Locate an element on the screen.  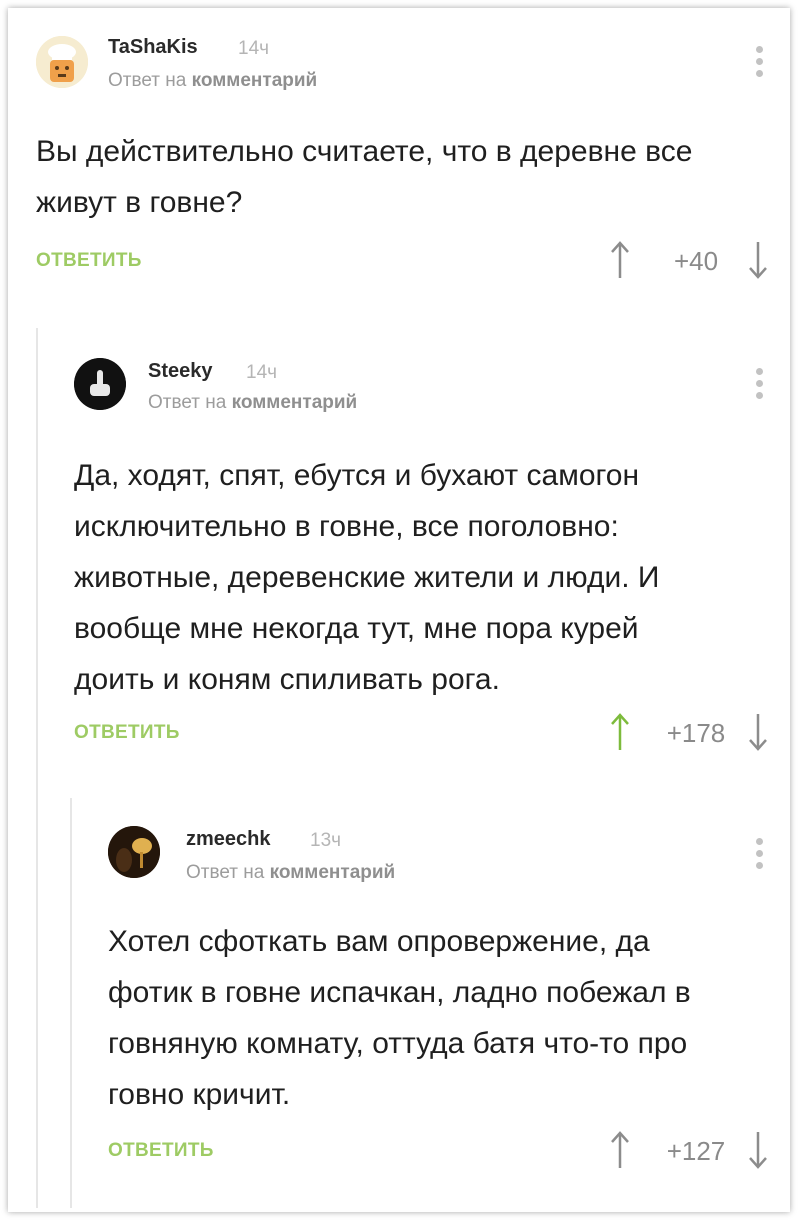
vertical-dots-icon is located at coordinates (759, 856).